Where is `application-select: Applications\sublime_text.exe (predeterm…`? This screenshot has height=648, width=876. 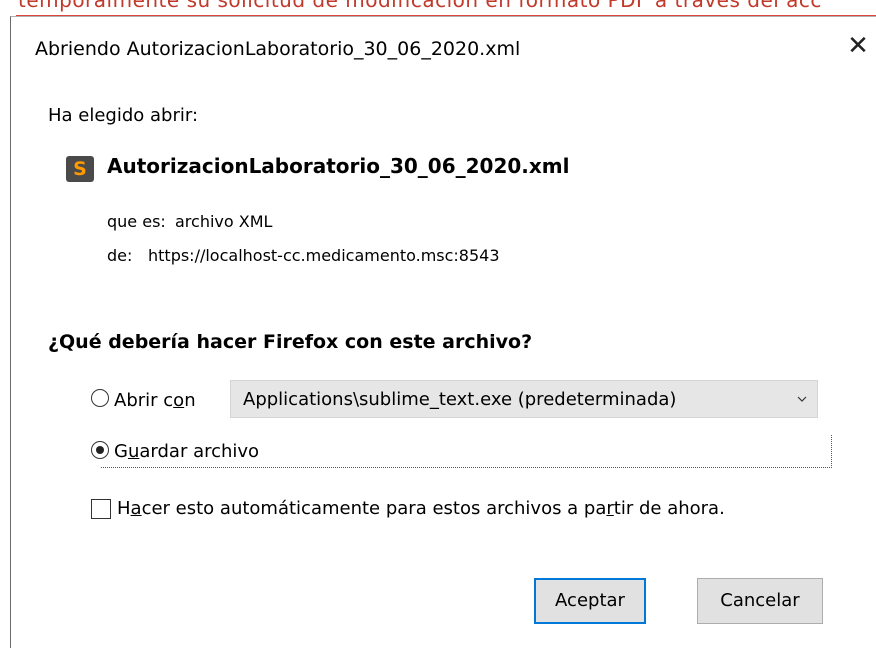 application-select: Applications\sublime_text.exe (predeterm… is located at coordinates (524, 399).